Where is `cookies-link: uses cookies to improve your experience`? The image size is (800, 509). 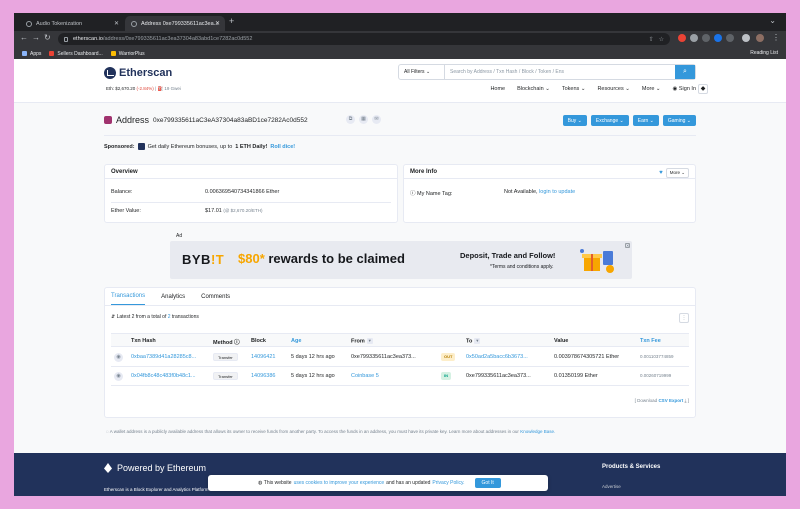
cookies-link: uses cookies to improve your experience is located at coordinates (339, 483).